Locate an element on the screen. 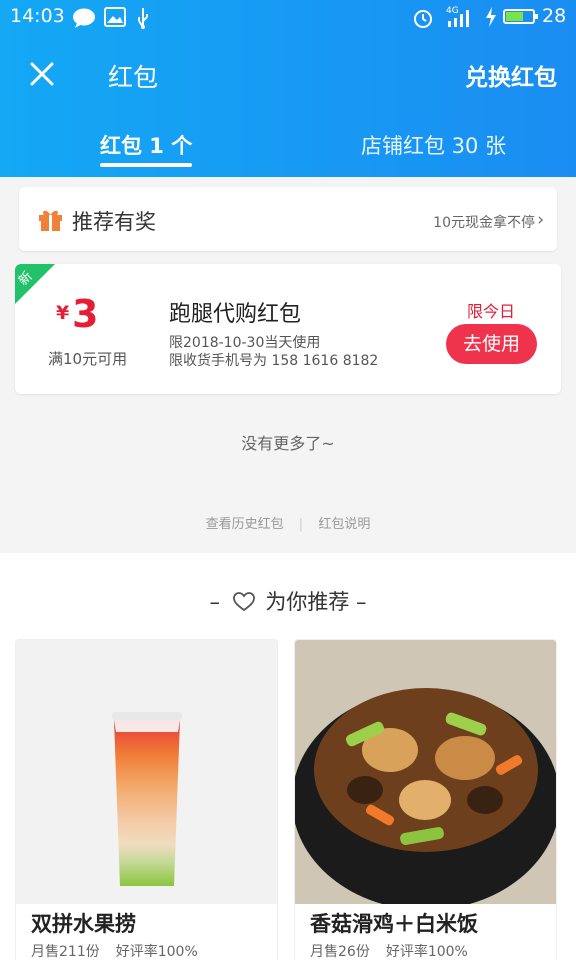 This screenshot has height=960, width=576. amount-value: 3 is located at coordinates (85, 314).